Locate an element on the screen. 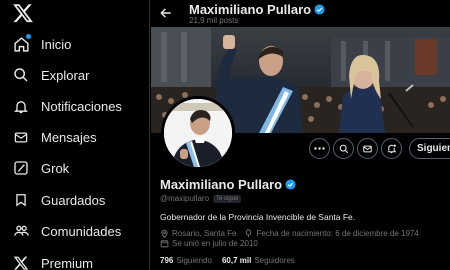 The image size is (450, 270). bell-icon is located at coordinates (21, 106).